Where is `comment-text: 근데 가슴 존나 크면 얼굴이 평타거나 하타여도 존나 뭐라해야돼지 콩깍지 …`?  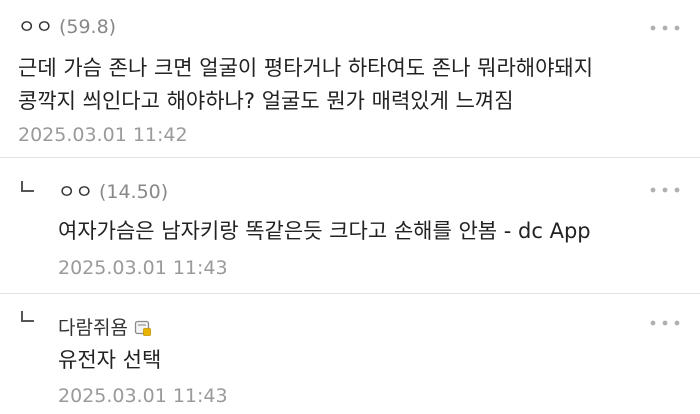 comment-text: 근데 가슴 존나 크면 얼굴이 평타거나 하타여도 존나 뭐라해야돼지 콩깍지 … is located at coordinates (305, 85).